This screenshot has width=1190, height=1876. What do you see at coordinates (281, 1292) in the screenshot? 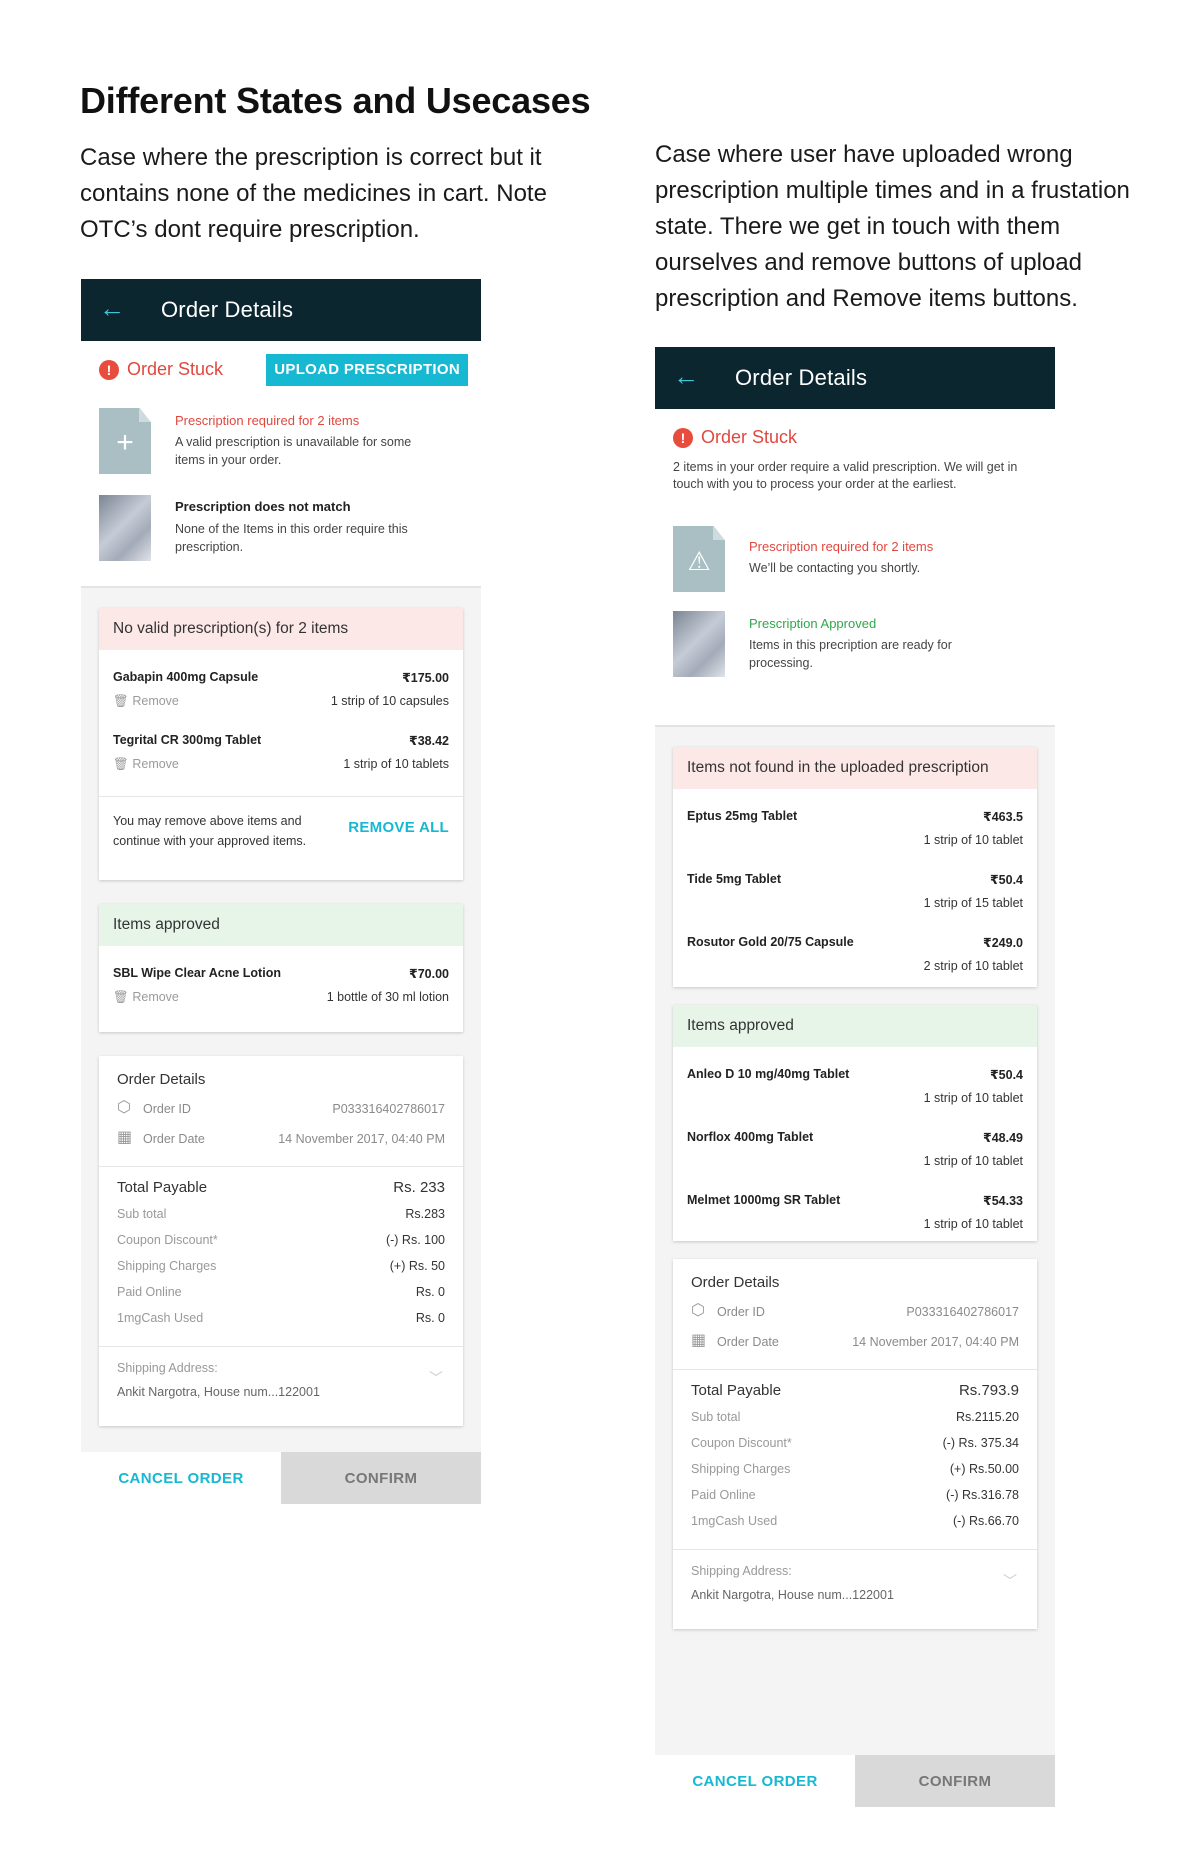
I see `summary-row: Paid Online Rs. 0` at bounding box center [281, 1292].